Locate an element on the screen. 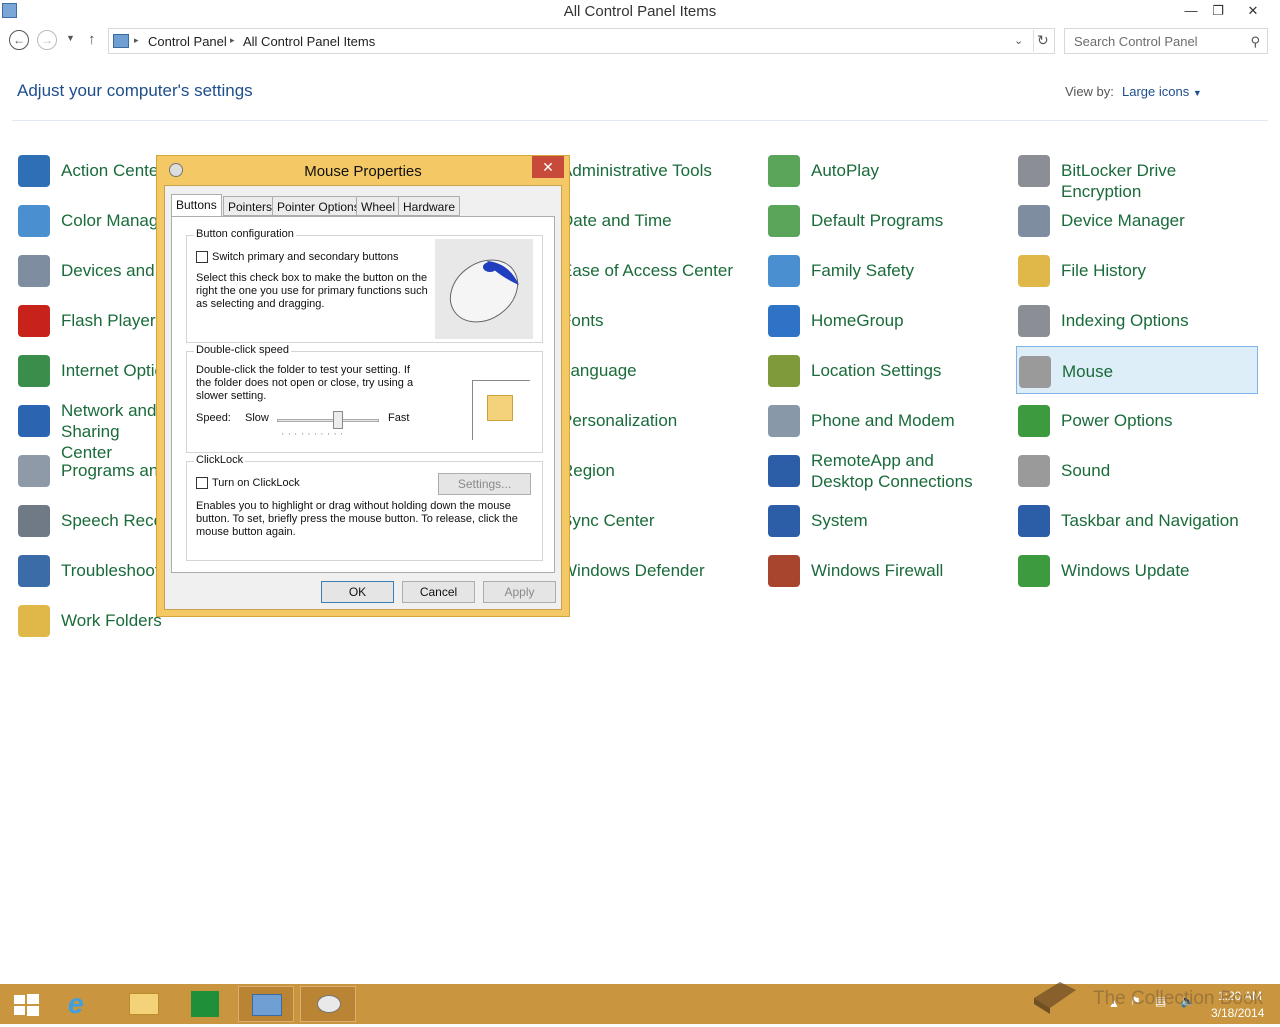 This screenshot has height=1027, width=1280. control-panel-item: System is located at coordinates (887, 520).